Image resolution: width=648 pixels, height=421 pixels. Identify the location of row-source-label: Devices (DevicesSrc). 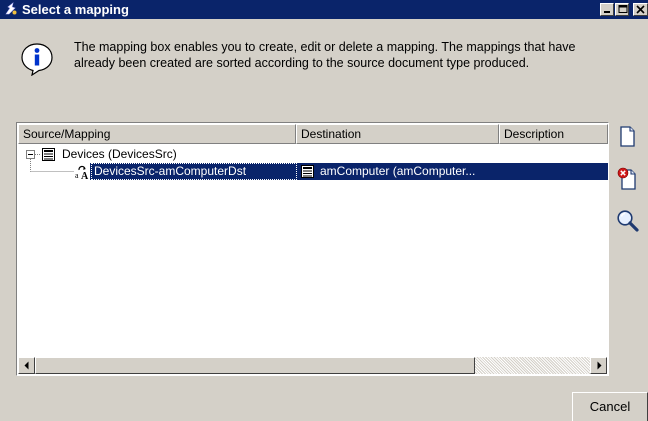
(119, 154).